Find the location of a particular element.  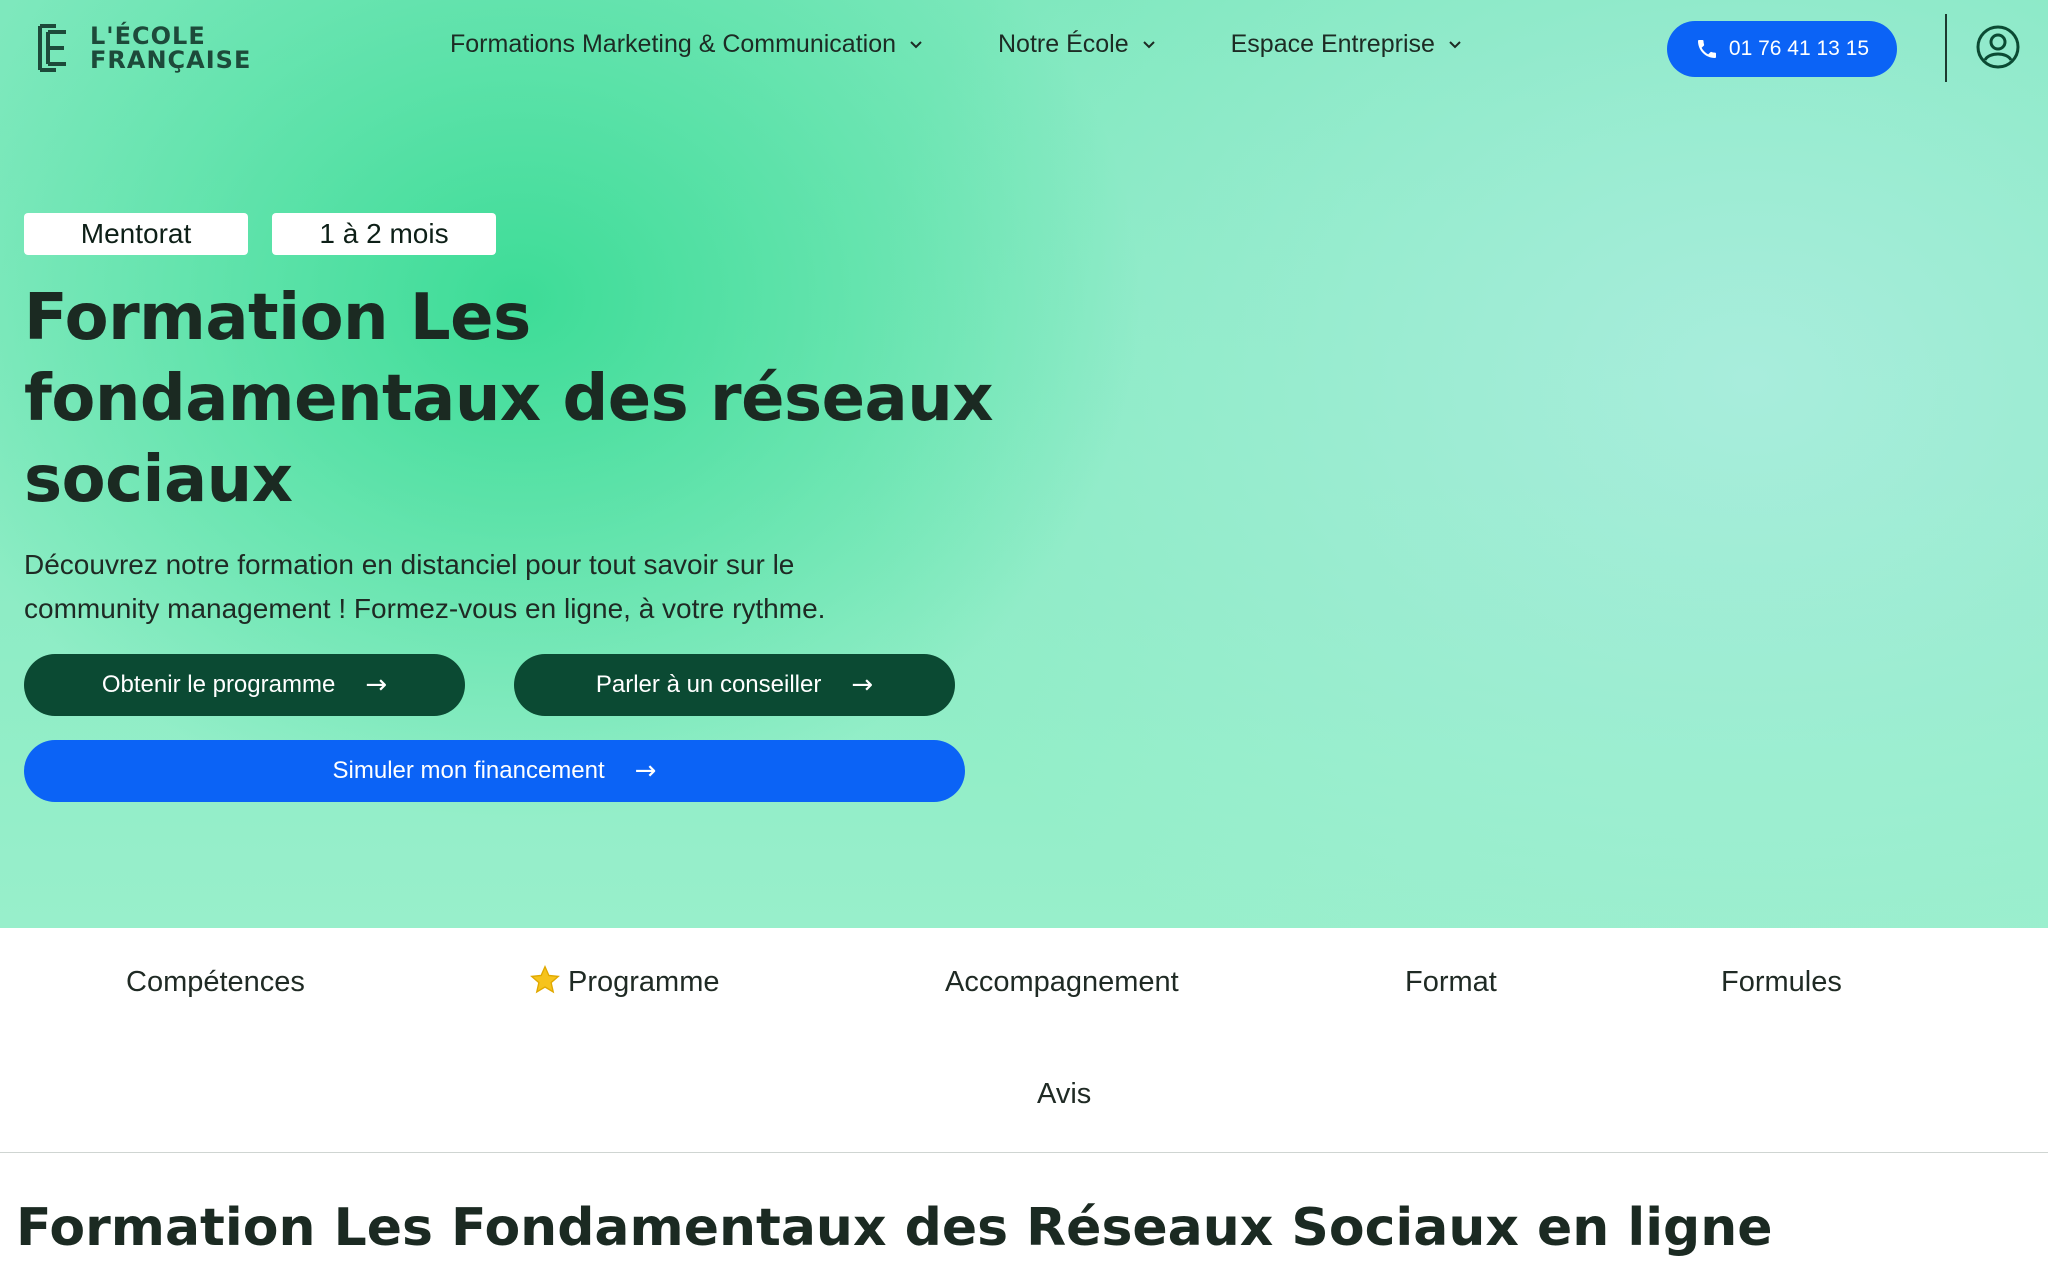

tag-duration: 1 à 2 mois is located at coordinates (384, 234).